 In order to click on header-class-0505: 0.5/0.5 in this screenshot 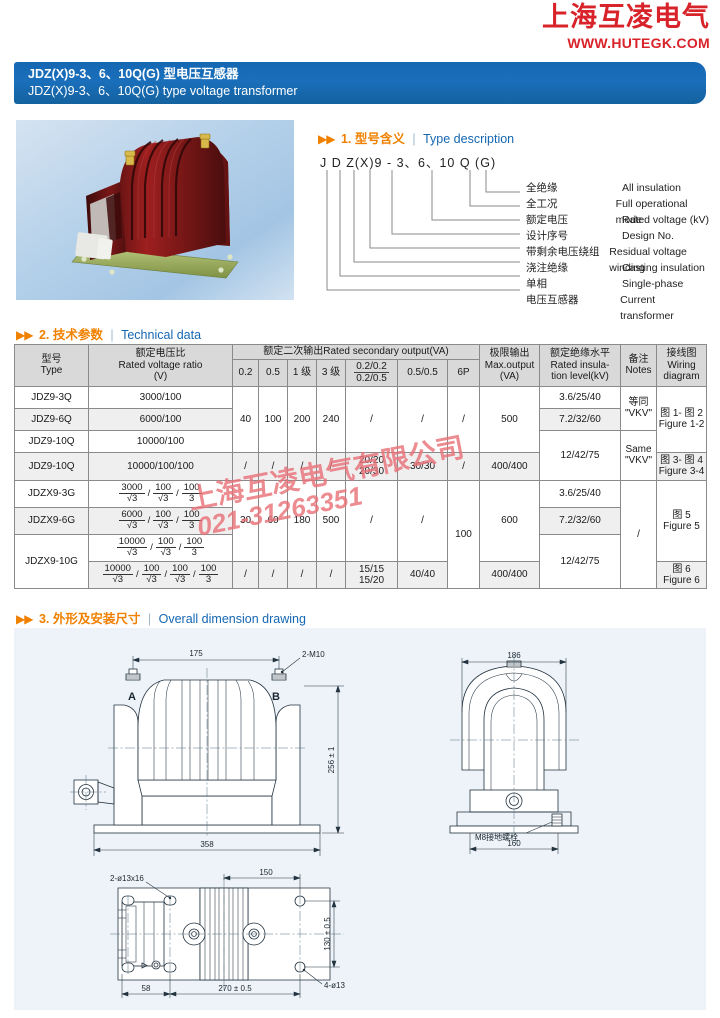, I will do `click(422, 372)`.